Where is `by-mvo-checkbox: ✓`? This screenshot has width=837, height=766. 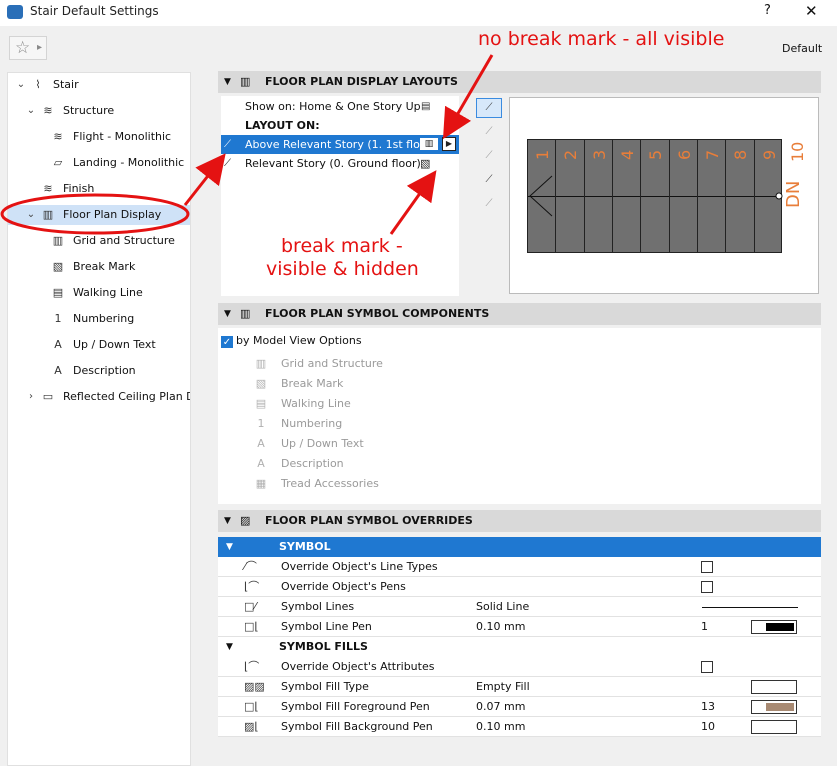 by-mvo-checkbox: ✓ is located at coordinates (227, 342).